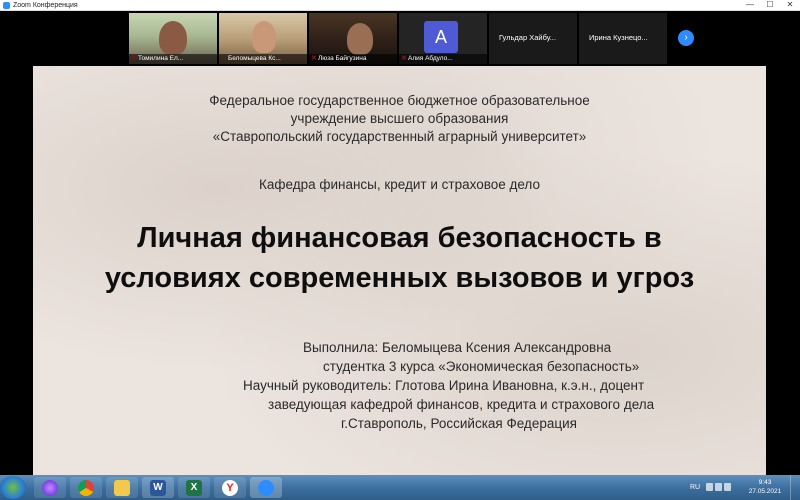  I want to click on file-explorer-icon, so click(122, 487).